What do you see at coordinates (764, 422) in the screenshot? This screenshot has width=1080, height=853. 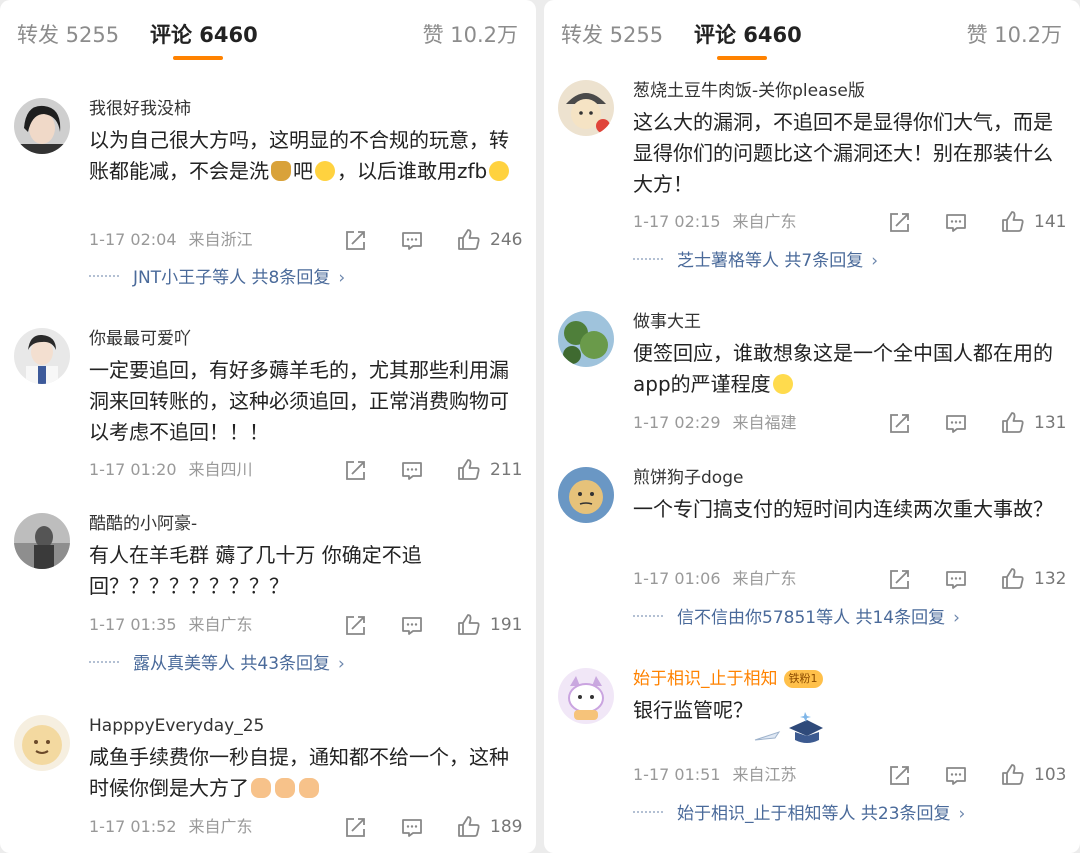 I see `comment-location: 来自福建` at bounding box center [764, 422].